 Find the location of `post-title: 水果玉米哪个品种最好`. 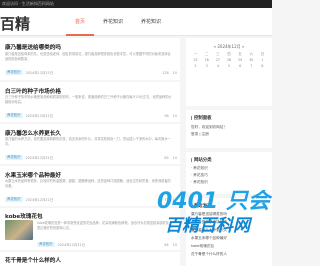

post-title: 水果玉米哪个品种最好 is located at coordinates (33, 175).